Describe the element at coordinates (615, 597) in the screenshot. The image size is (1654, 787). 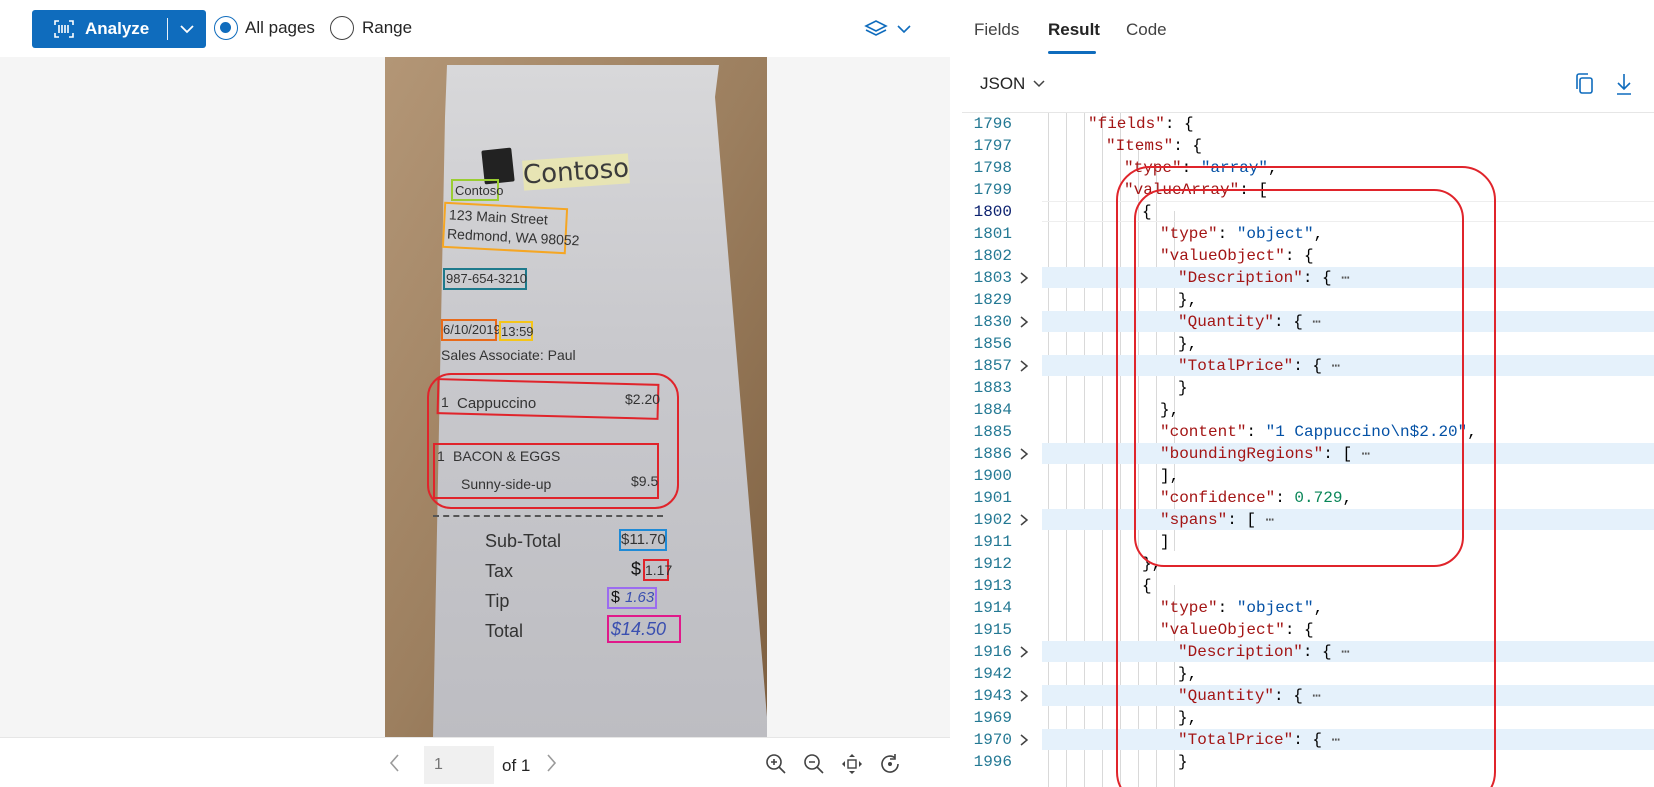
I see `tip-currency: $` at that location.